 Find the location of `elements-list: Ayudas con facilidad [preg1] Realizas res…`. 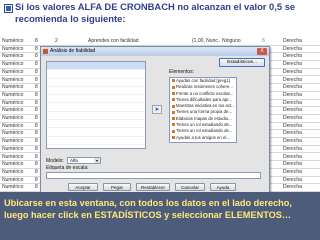

elements-list: Ayudas con facilidad [preg1] Realizas res… is located at coordinates (203, 110).